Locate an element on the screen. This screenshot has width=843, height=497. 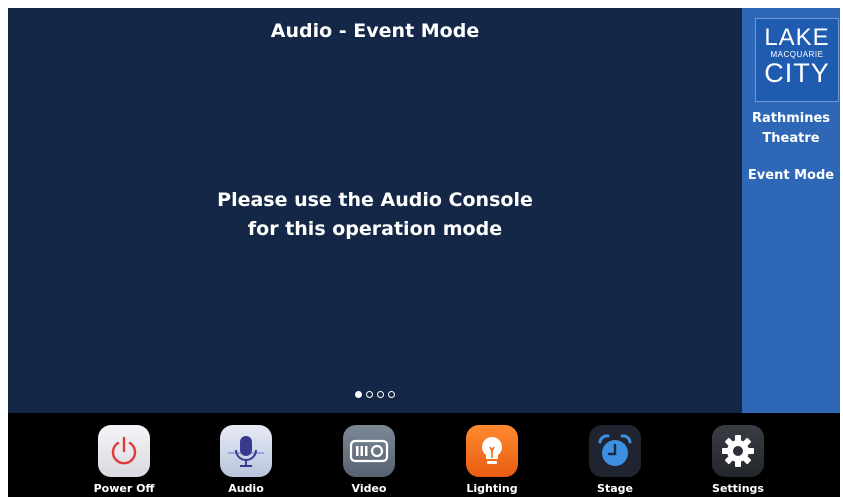
instruction-line-2: for this operation mode is located at coordinates (375, 229).